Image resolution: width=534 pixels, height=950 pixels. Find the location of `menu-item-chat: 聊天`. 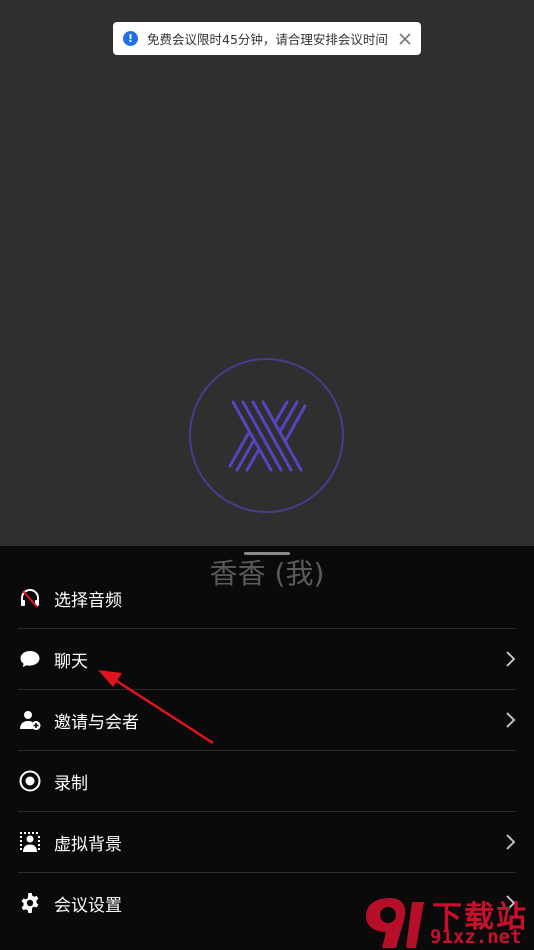

menu-item-chat: 聊天 is located at coordinates (267, 659).